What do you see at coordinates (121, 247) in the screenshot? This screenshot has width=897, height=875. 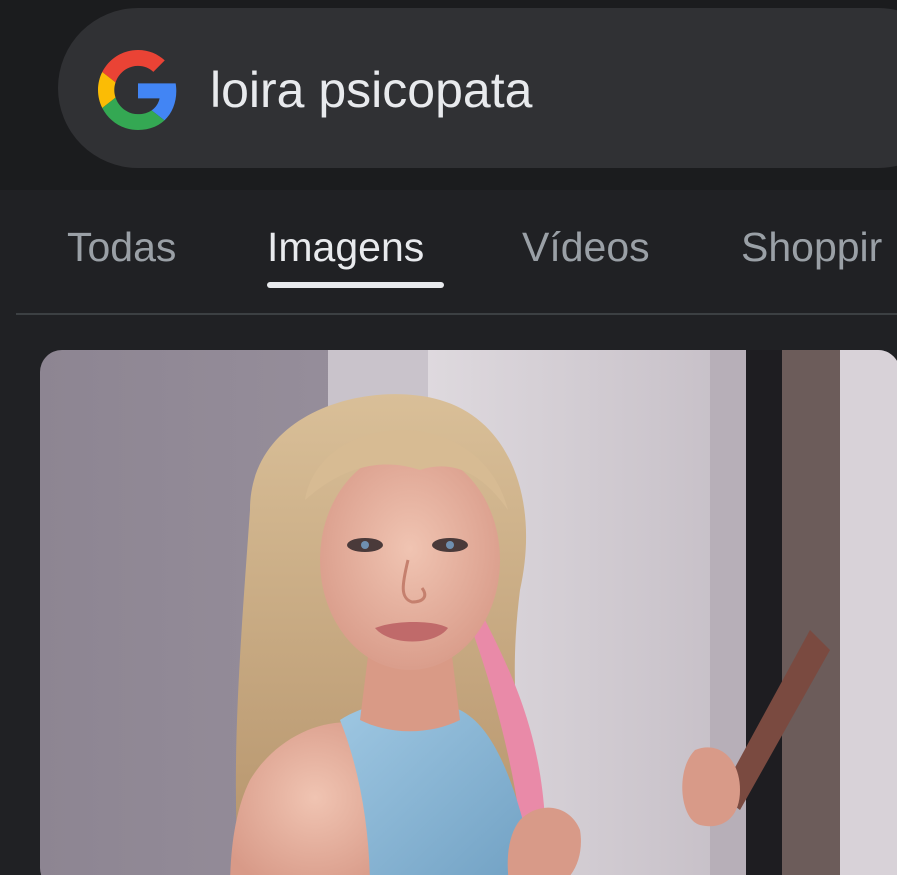 I see `tab-todas: Todas` at bounding box center [121, 247].